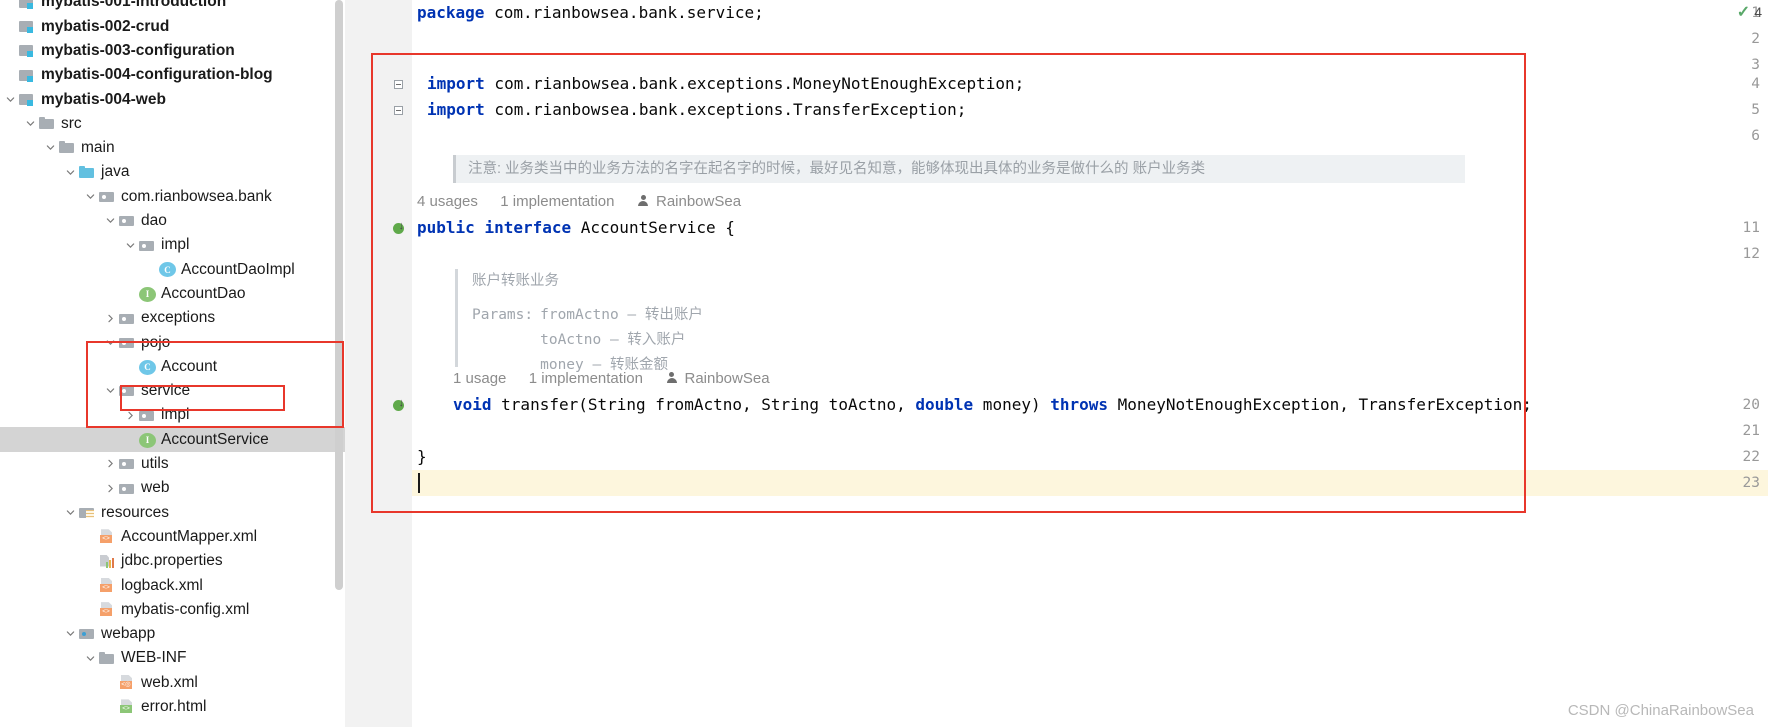 The height and width of the screenshot is (727, 1768). I want to click on tree-item-accountmapper-xml: AccountMapper.xml, so click(172, 537).